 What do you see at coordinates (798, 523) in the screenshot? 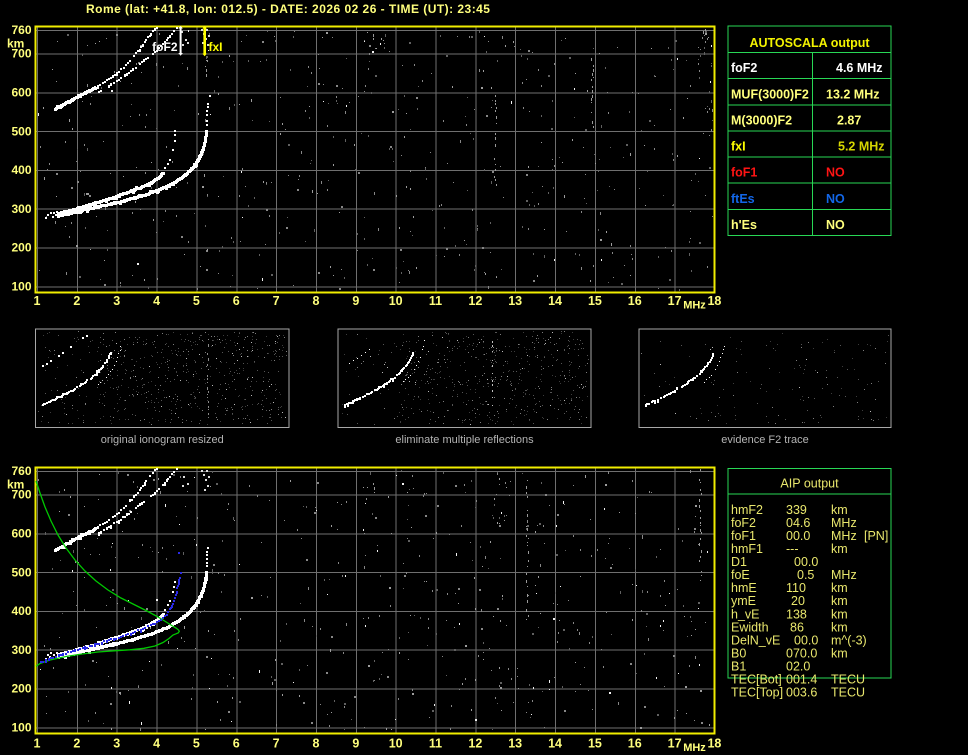
I see `svg-text: 04.6` at bounding box center [798, 523].